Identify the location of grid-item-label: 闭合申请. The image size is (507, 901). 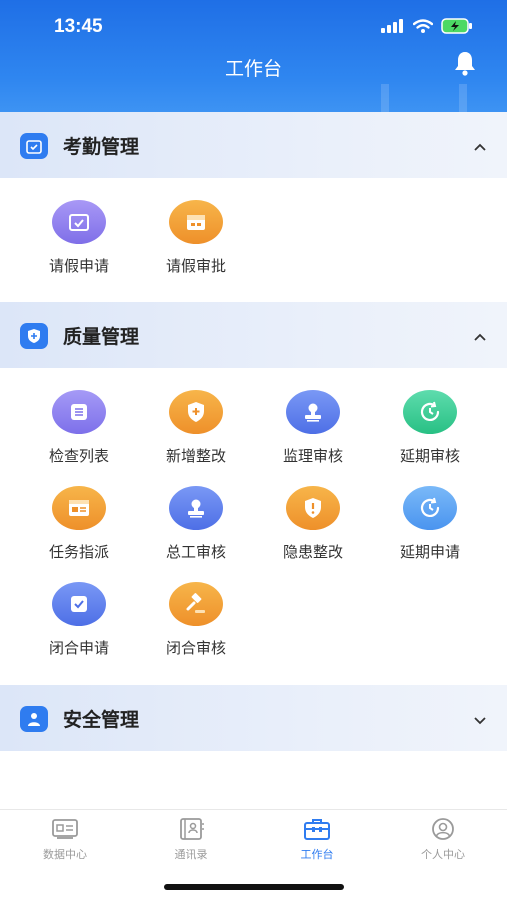
(78, 648).